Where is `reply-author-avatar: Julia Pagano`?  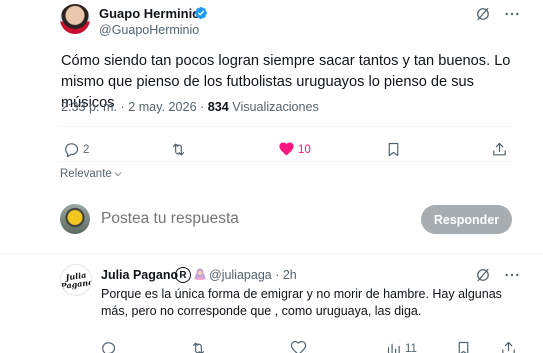 reply-author-avatar: Julia Pagano is located at coordinates (76, 280).